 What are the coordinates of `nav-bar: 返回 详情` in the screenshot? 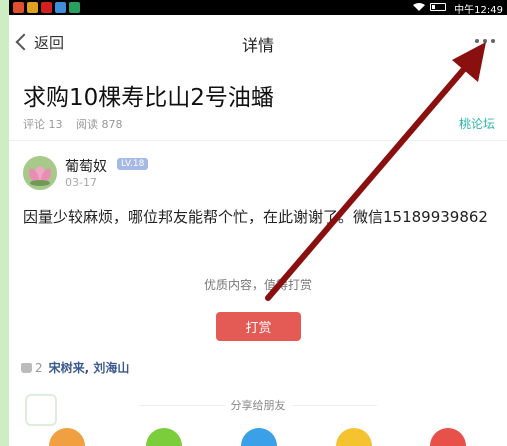 It's located at (258, 40).